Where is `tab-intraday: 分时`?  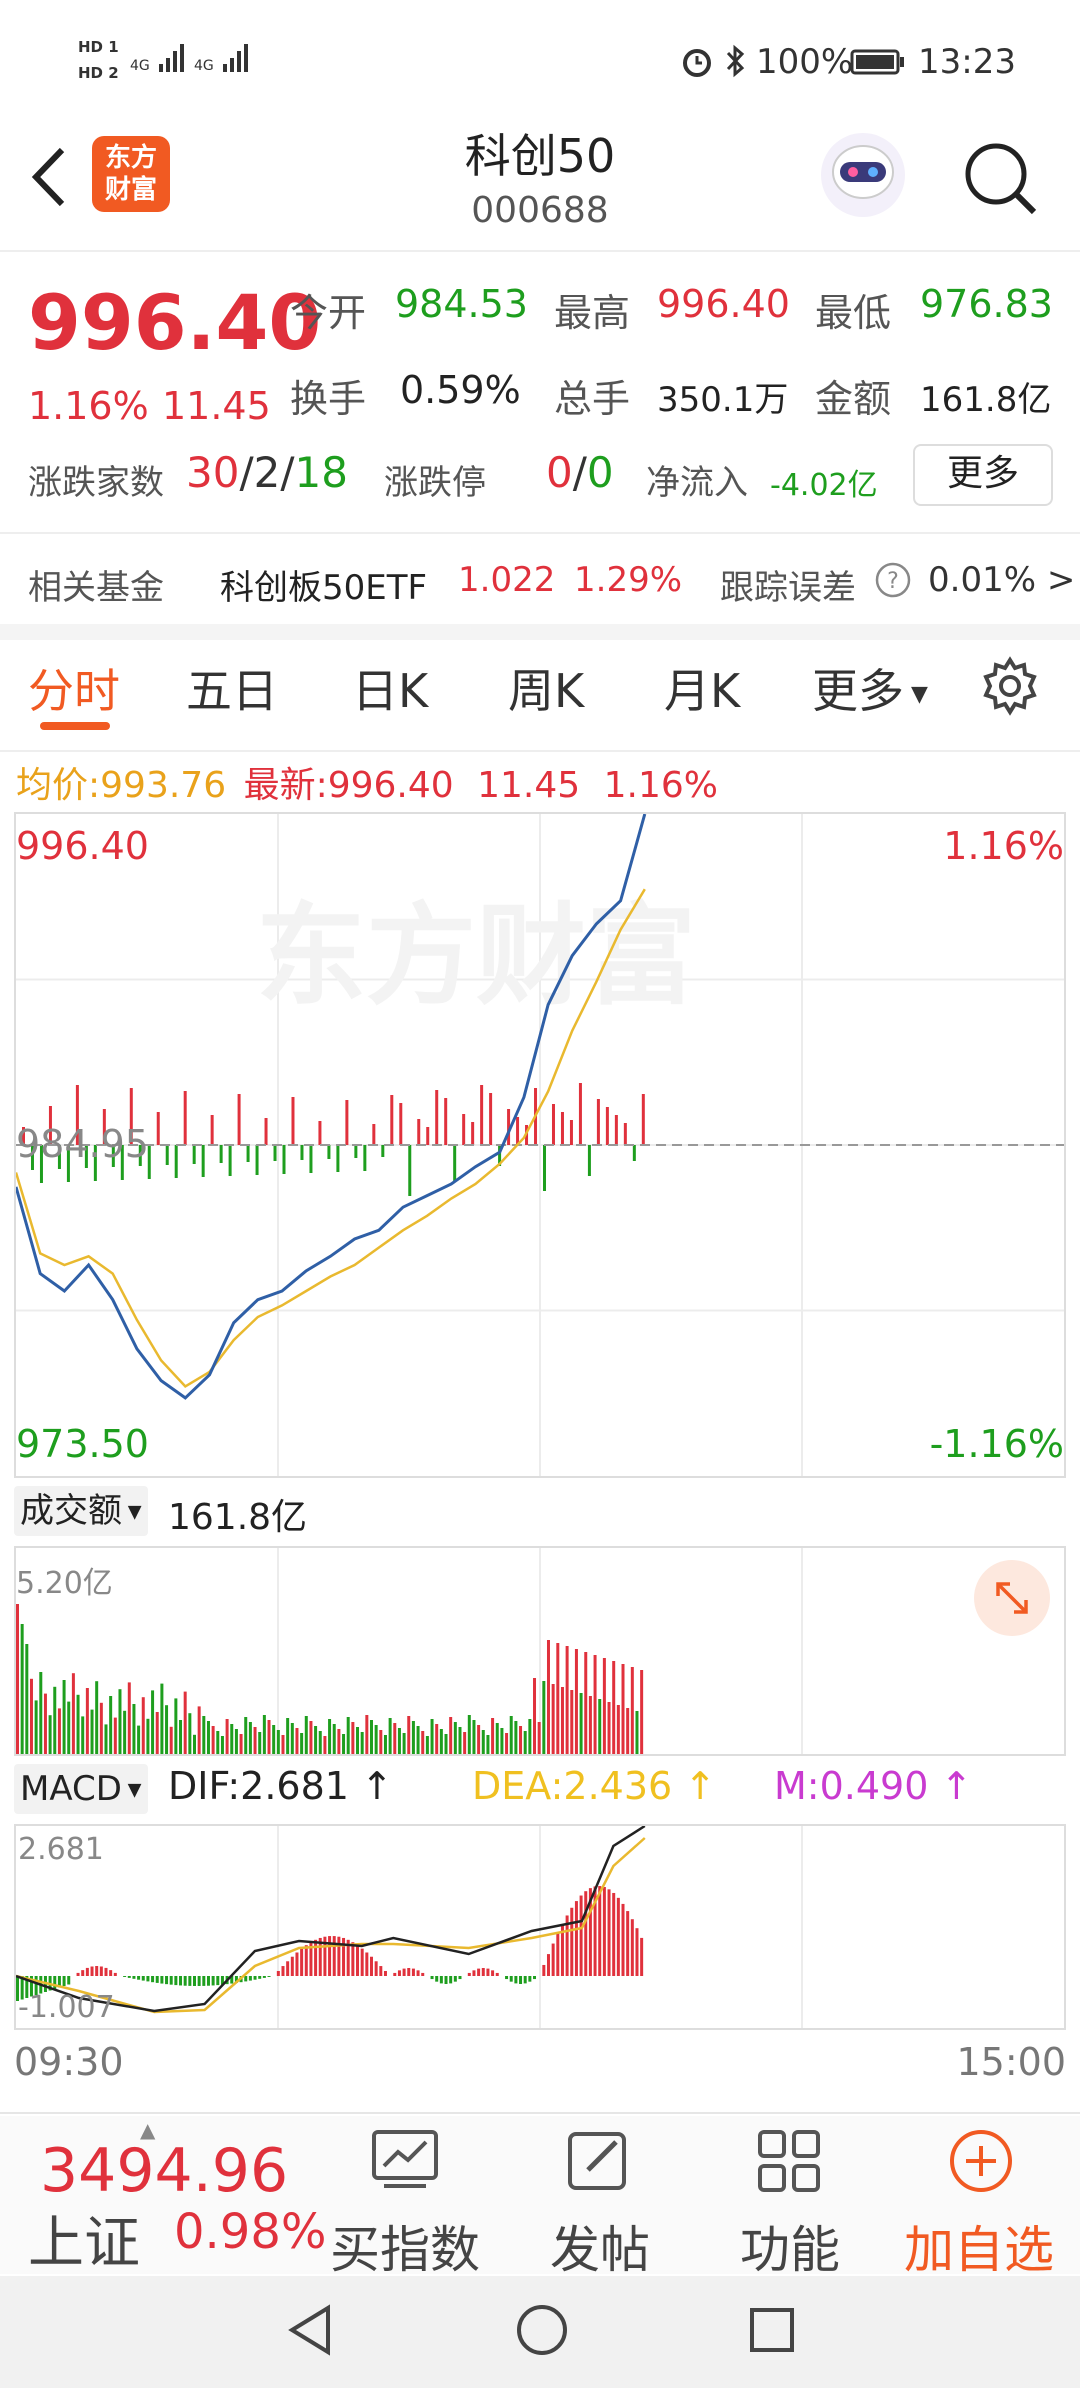 tab-intraday: 分时 is located at coordinates (74, 688).